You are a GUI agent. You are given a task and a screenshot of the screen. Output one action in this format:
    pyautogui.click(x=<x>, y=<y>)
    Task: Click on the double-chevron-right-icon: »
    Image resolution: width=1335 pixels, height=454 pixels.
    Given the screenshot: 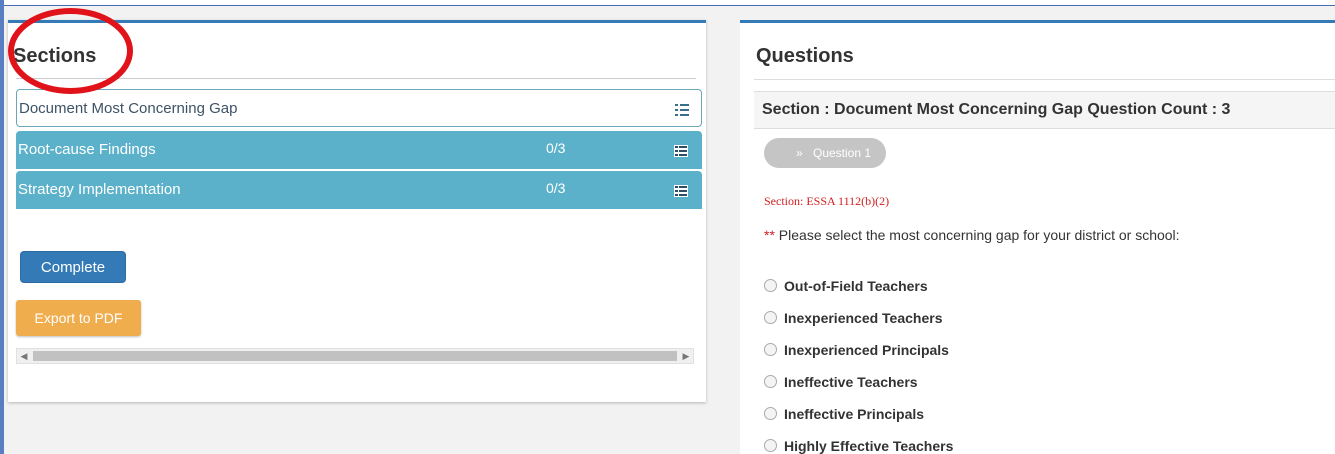 What is the action you would take?
    pyautogui.click(x=799, y=153)
    